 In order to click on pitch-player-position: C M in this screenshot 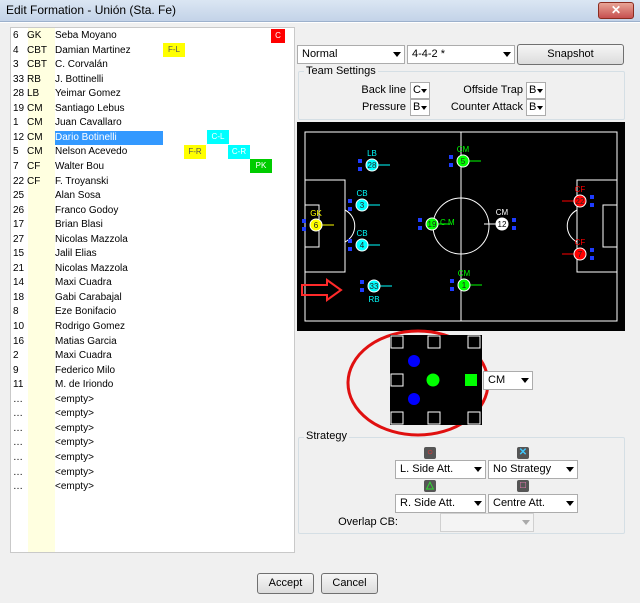, I will do `click(447, 222)`.